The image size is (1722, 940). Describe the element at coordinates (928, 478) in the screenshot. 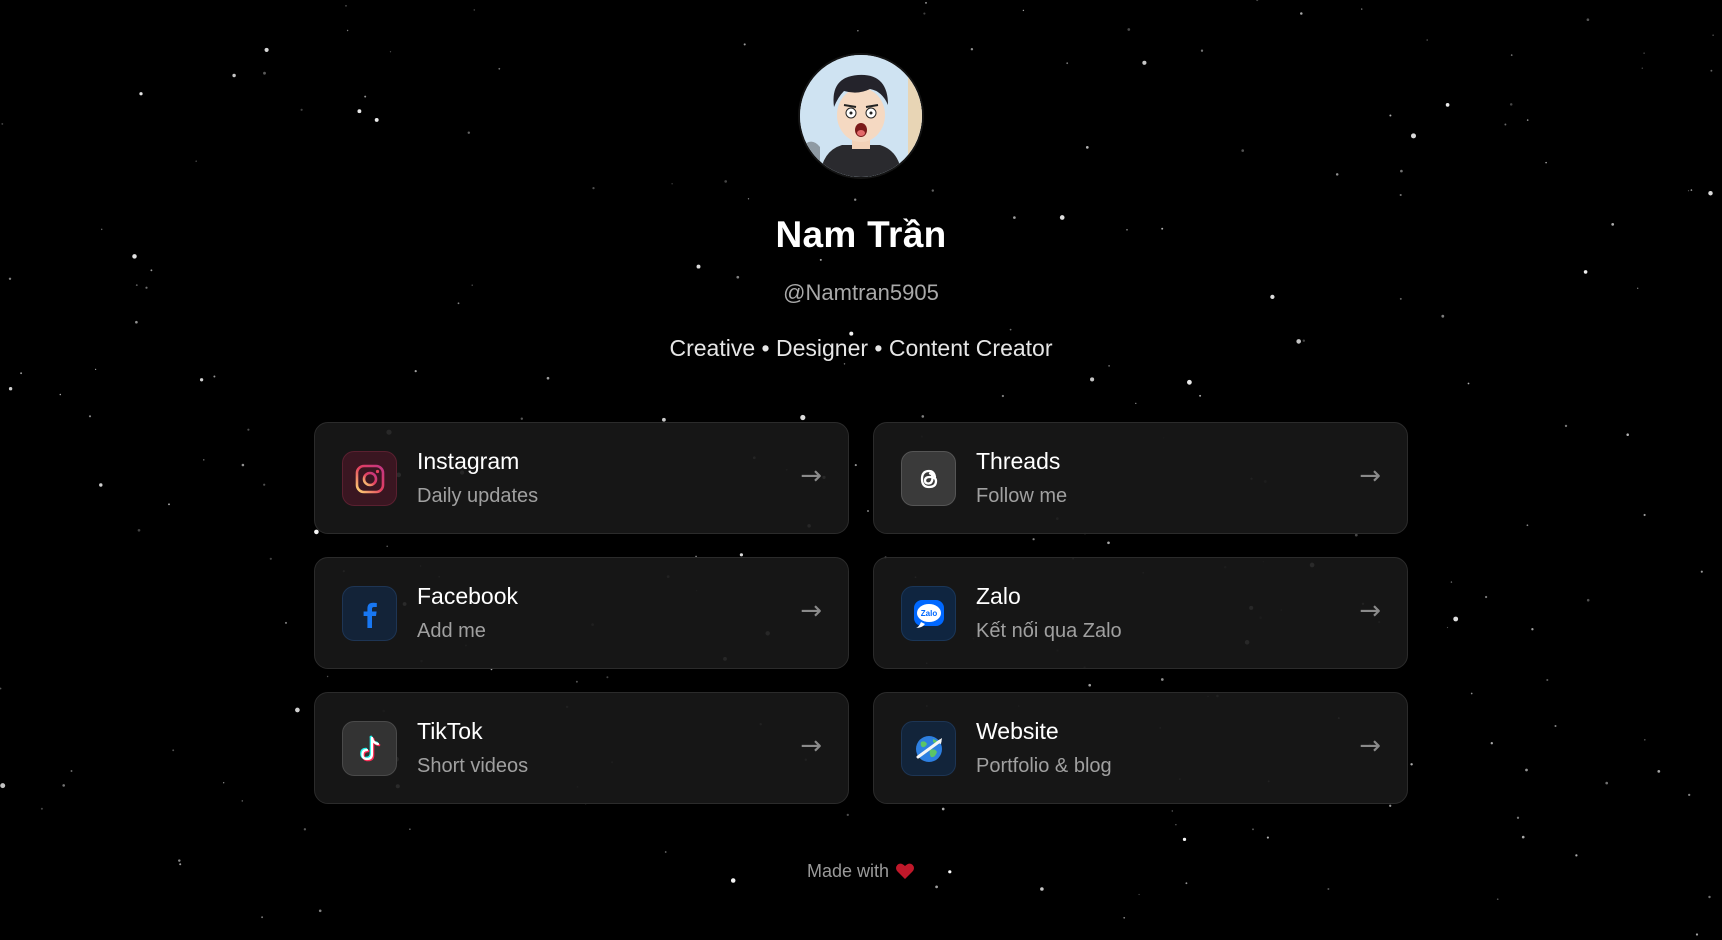

I see `threads-icon` at that location.